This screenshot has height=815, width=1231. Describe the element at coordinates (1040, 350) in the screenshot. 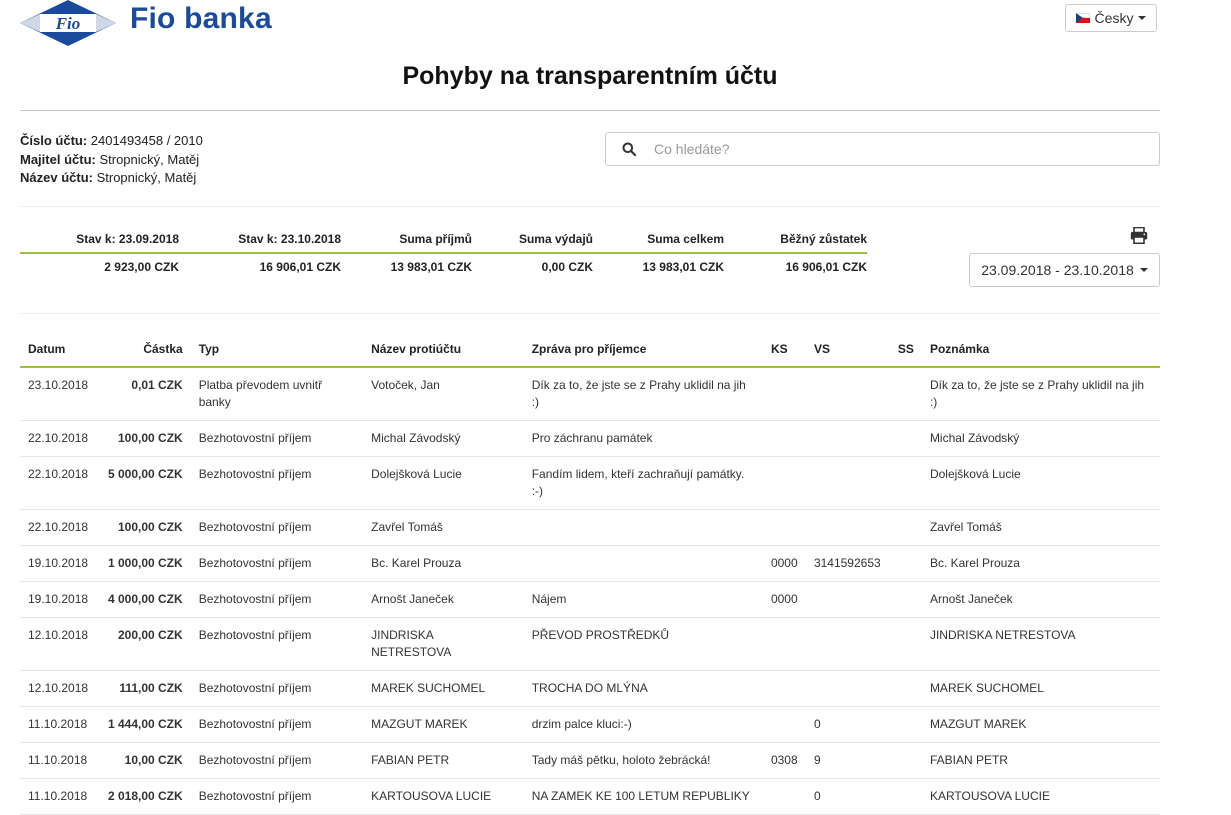

I see `column-note-header: Poznámka` at that location.